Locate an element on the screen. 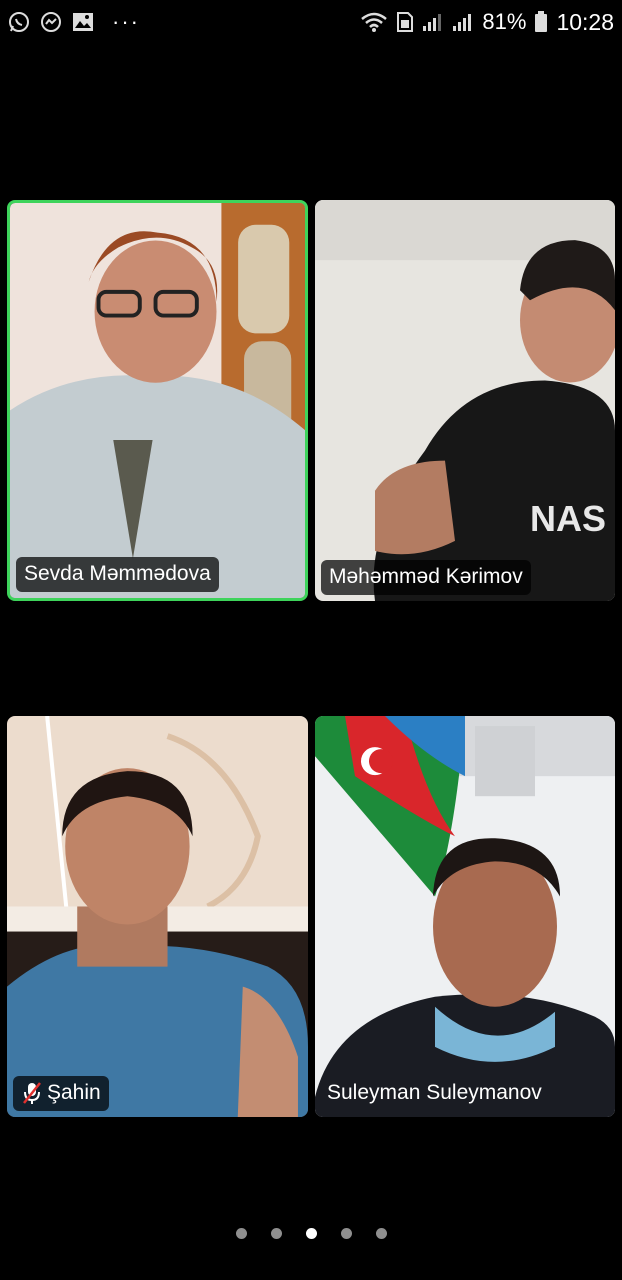 This screenshot has width=622, height=1280. participant-name-tag: Sevda Məmmədova is located at coordinates (117, 574).